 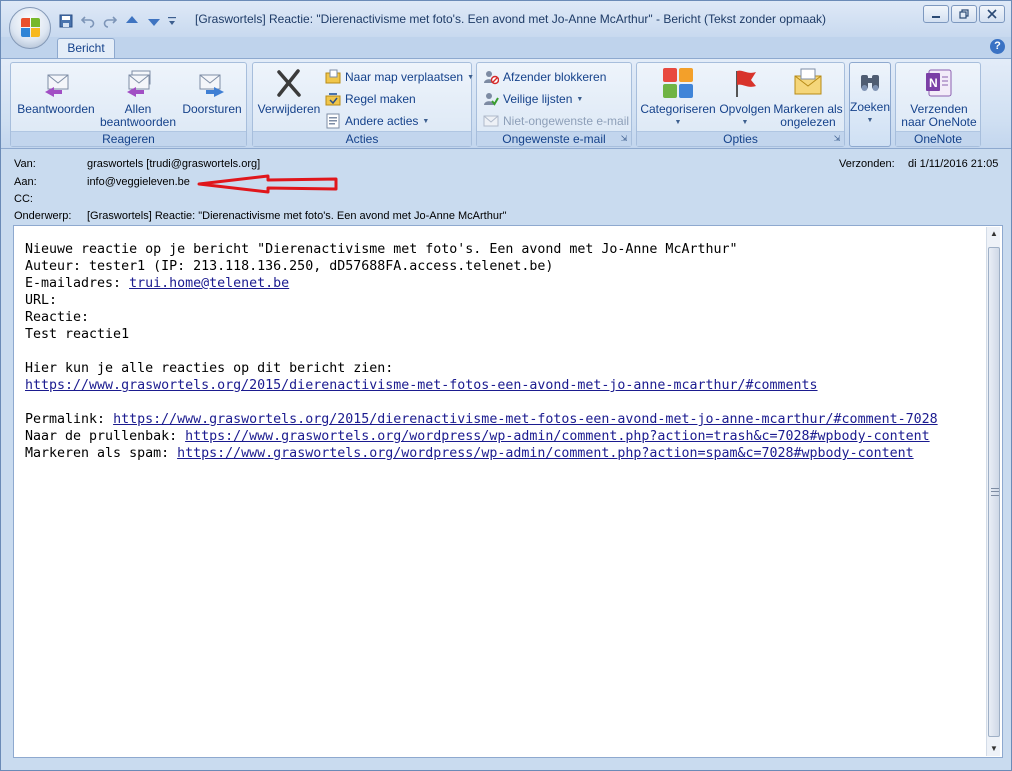 What do you see at coordinates (267, 184) in the screenshot?
I see `red-arrow-annotation` at bounding box center [267, 184].